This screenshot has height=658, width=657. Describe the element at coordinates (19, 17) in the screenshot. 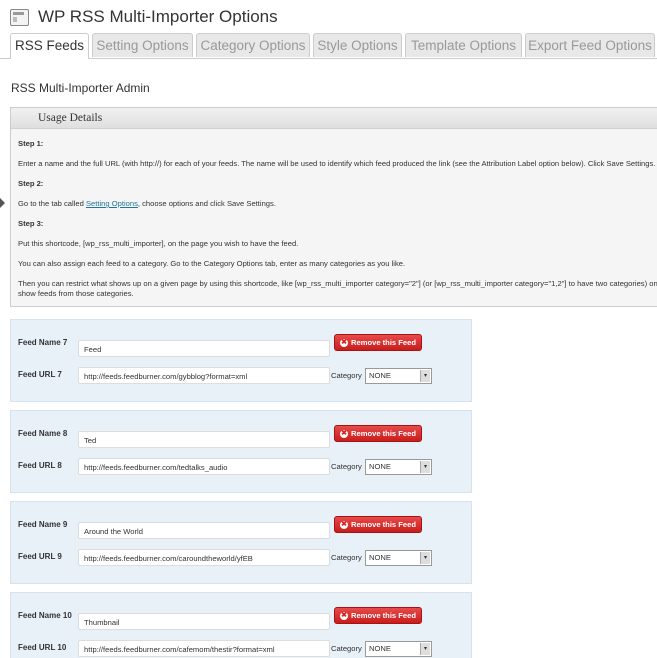

I see `settings-page-icon` at that location.